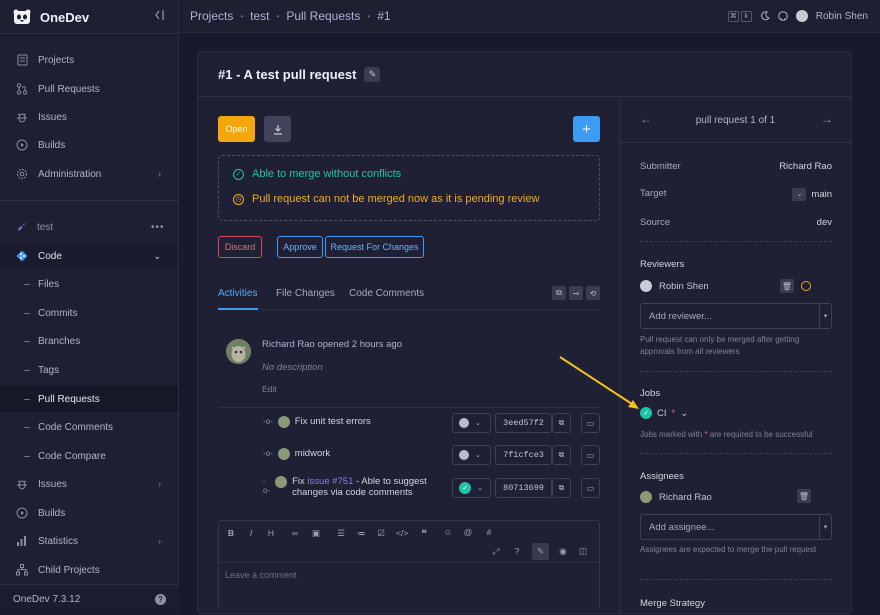 This screenshot has height=615, width=880. I want to click on sidebar-item-code-compare: Code Compare, so click(89, 456).